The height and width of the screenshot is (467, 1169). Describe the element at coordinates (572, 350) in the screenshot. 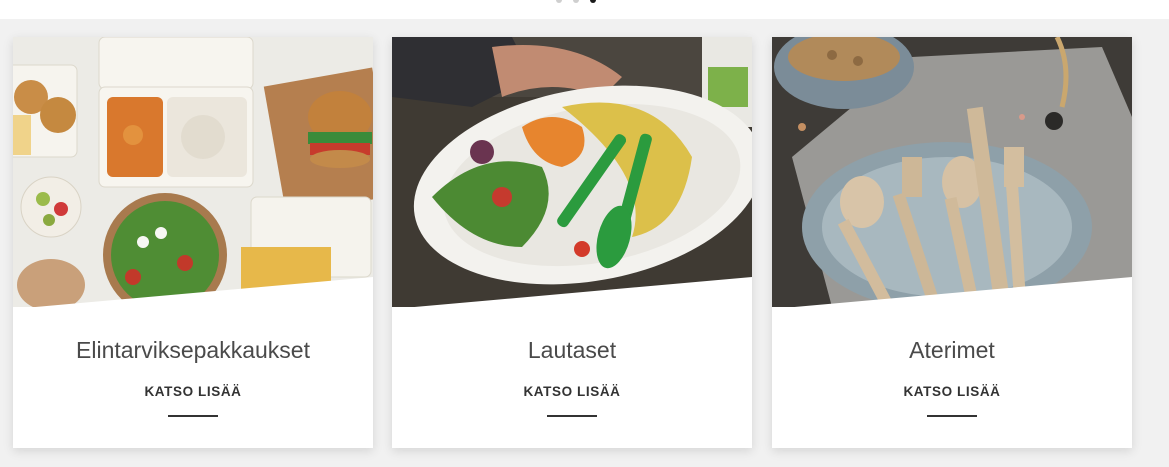

I see `card-title: Lautaset` at that location.